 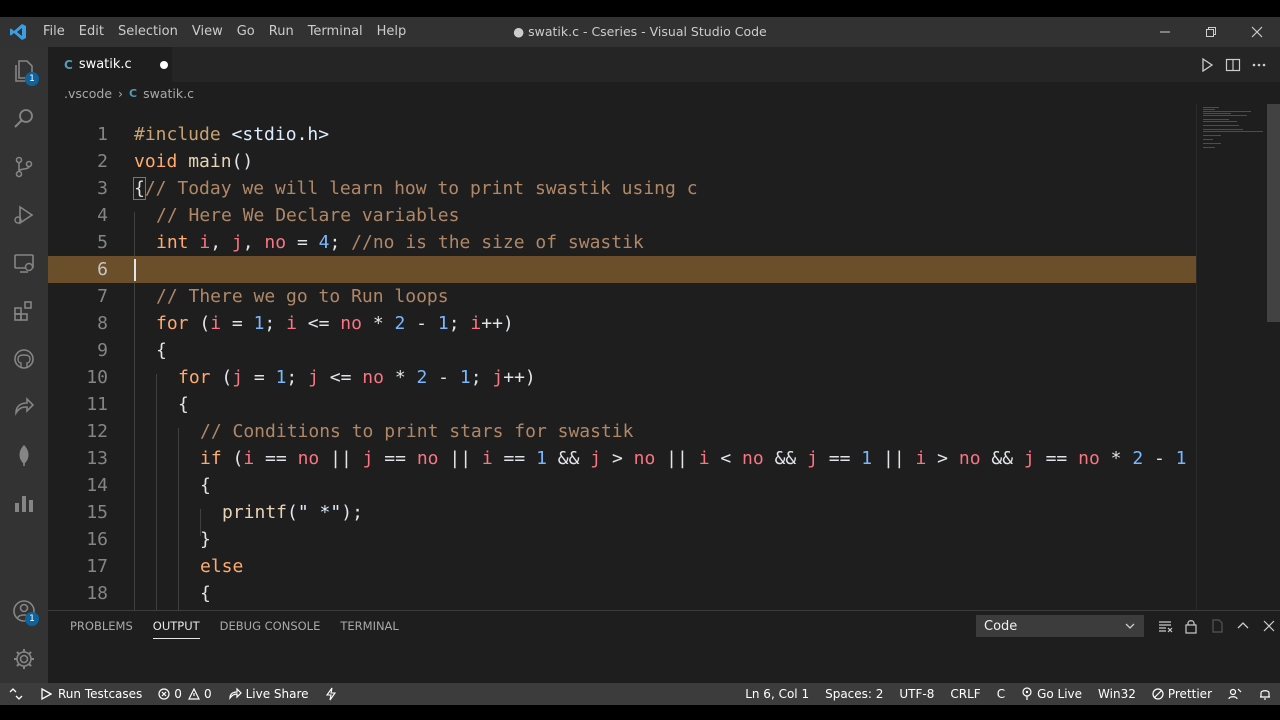 I want to click on menu-help: Help, so click(x=392, y=32).